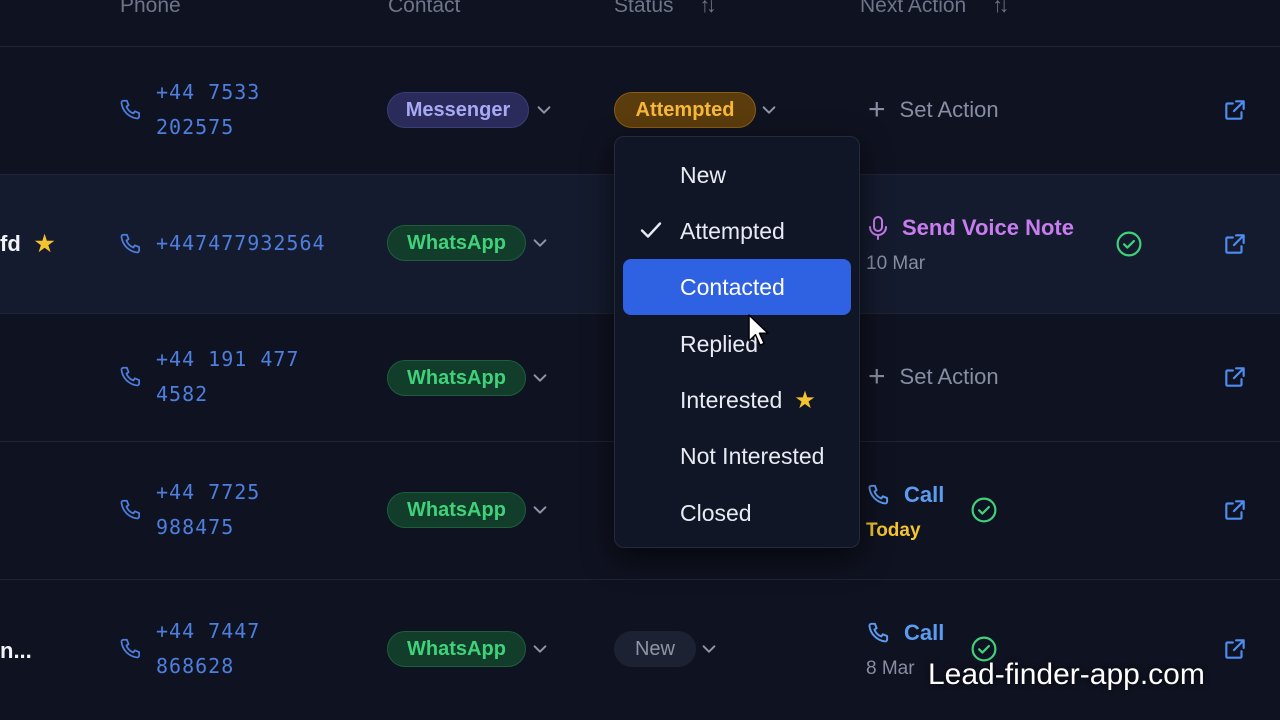 The height and width of the screenshot is (720, 1280). What do you see at coordinates (913, 8) in the screenshot?
I see `header-next-action-label: Next Action` at bounding box center [913, 8].